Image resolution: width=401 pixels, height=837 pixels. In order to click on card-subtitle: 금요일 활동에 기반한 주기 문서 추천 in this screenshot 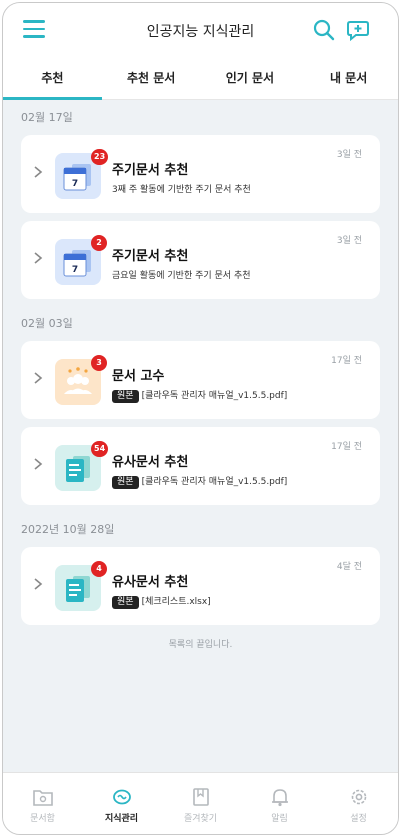, I will do `click(181, 276)`.